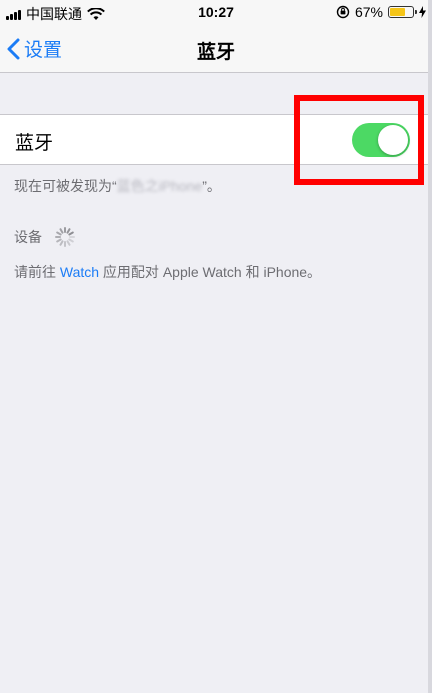 This screenshot has height=693, width=432. Describe the element at coordinates (216, 13) in the screenshot. I see `status-bar: 中国联通 10:27 67%` at that location.